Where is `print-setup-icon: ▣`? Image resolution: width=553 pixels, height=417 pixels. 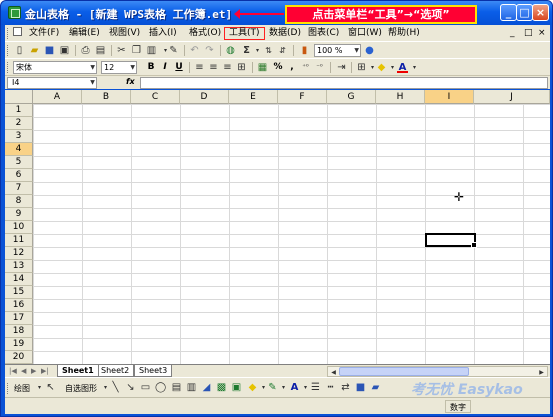
print-setup-icon: ▣ is located at coordinates (64, 50).